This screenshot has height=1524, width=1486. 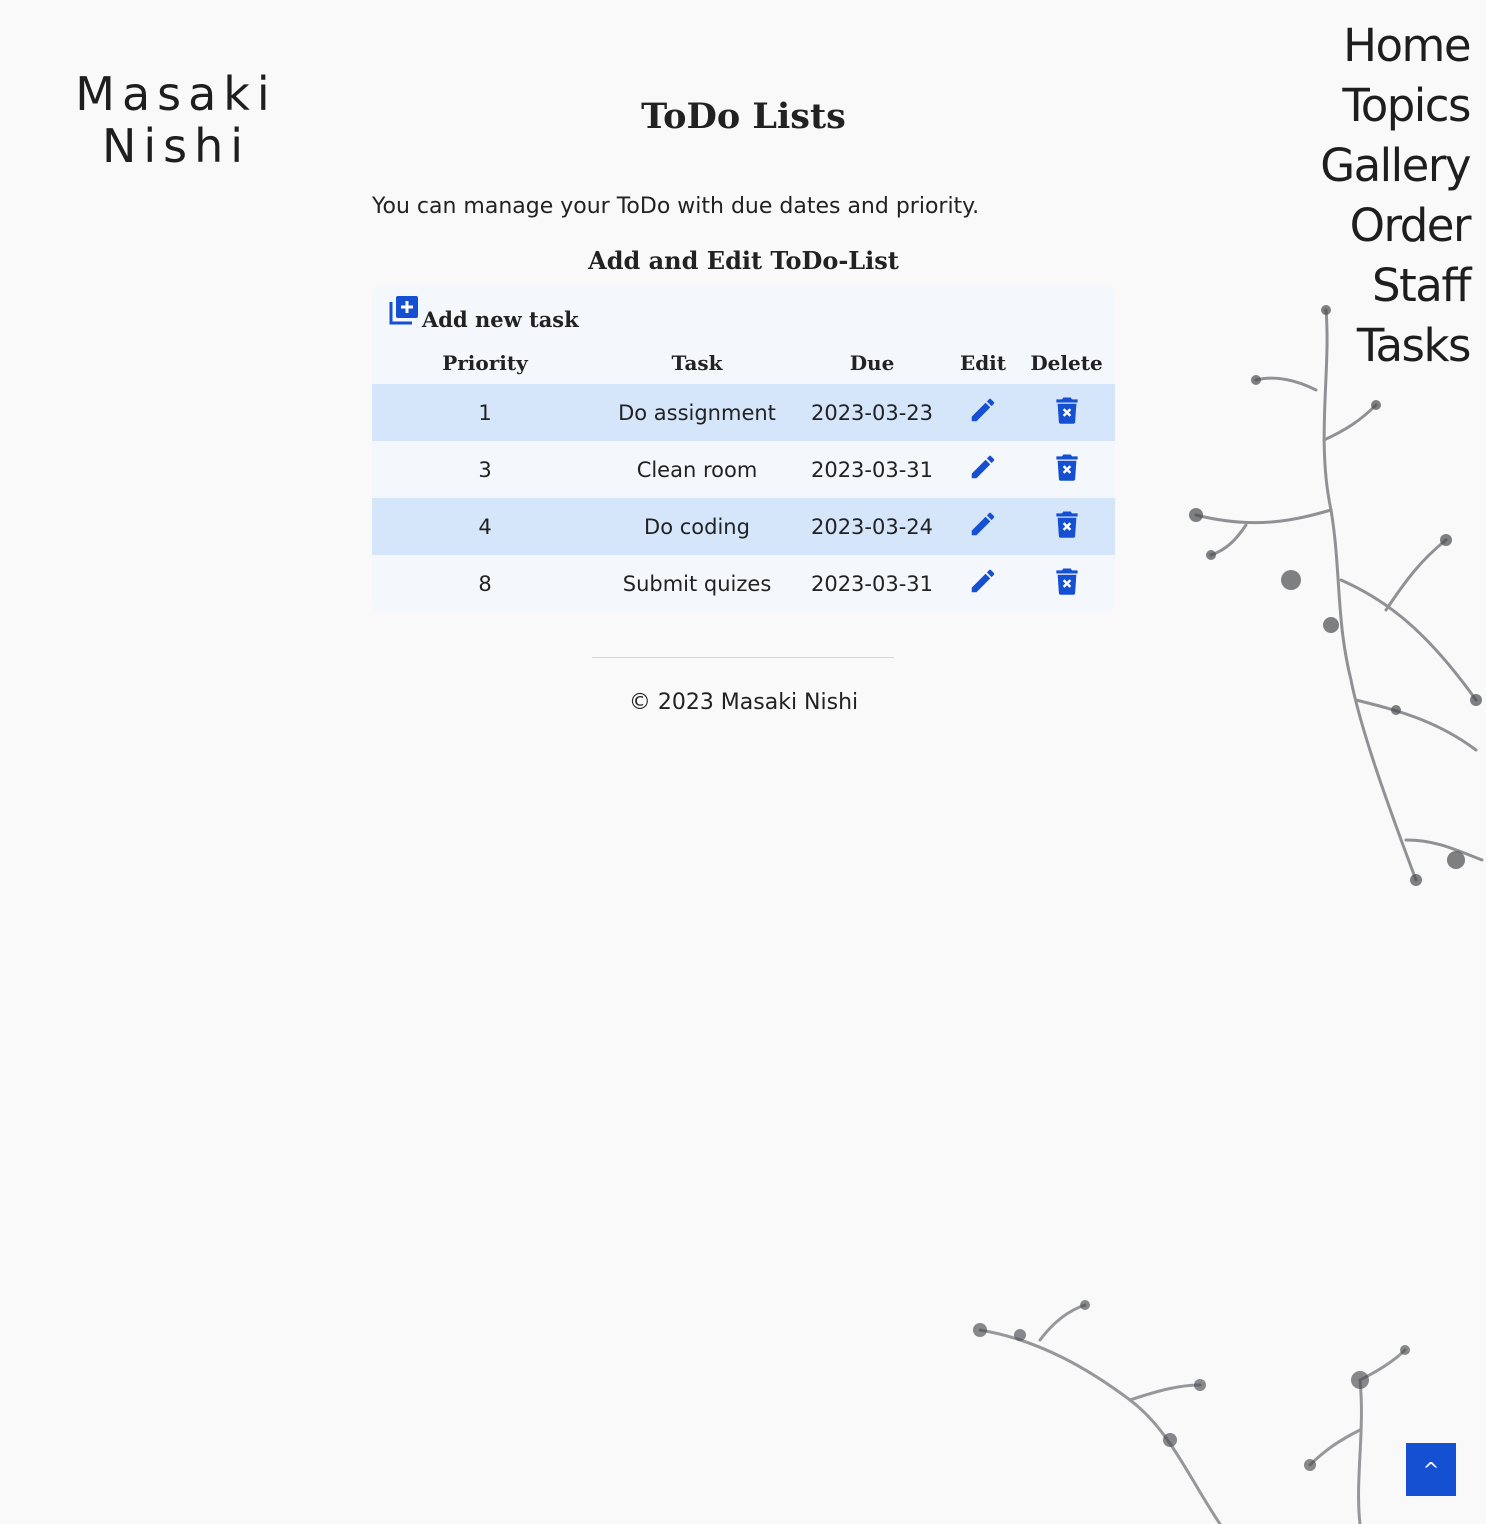 I want to click on add-new-task-link: Add new task, so click(x=483, y=313).